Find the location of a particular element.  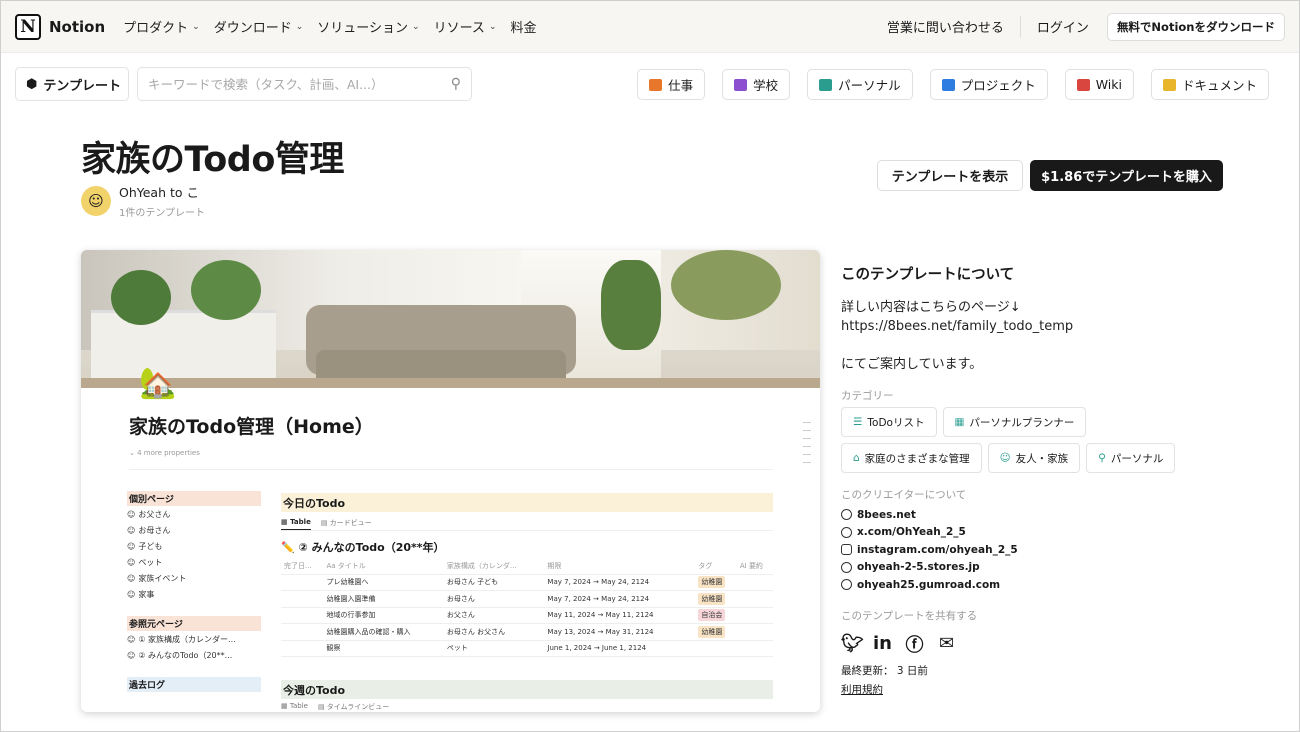

cell-members: お母さん 子ども is located at coordinates (494, 582).